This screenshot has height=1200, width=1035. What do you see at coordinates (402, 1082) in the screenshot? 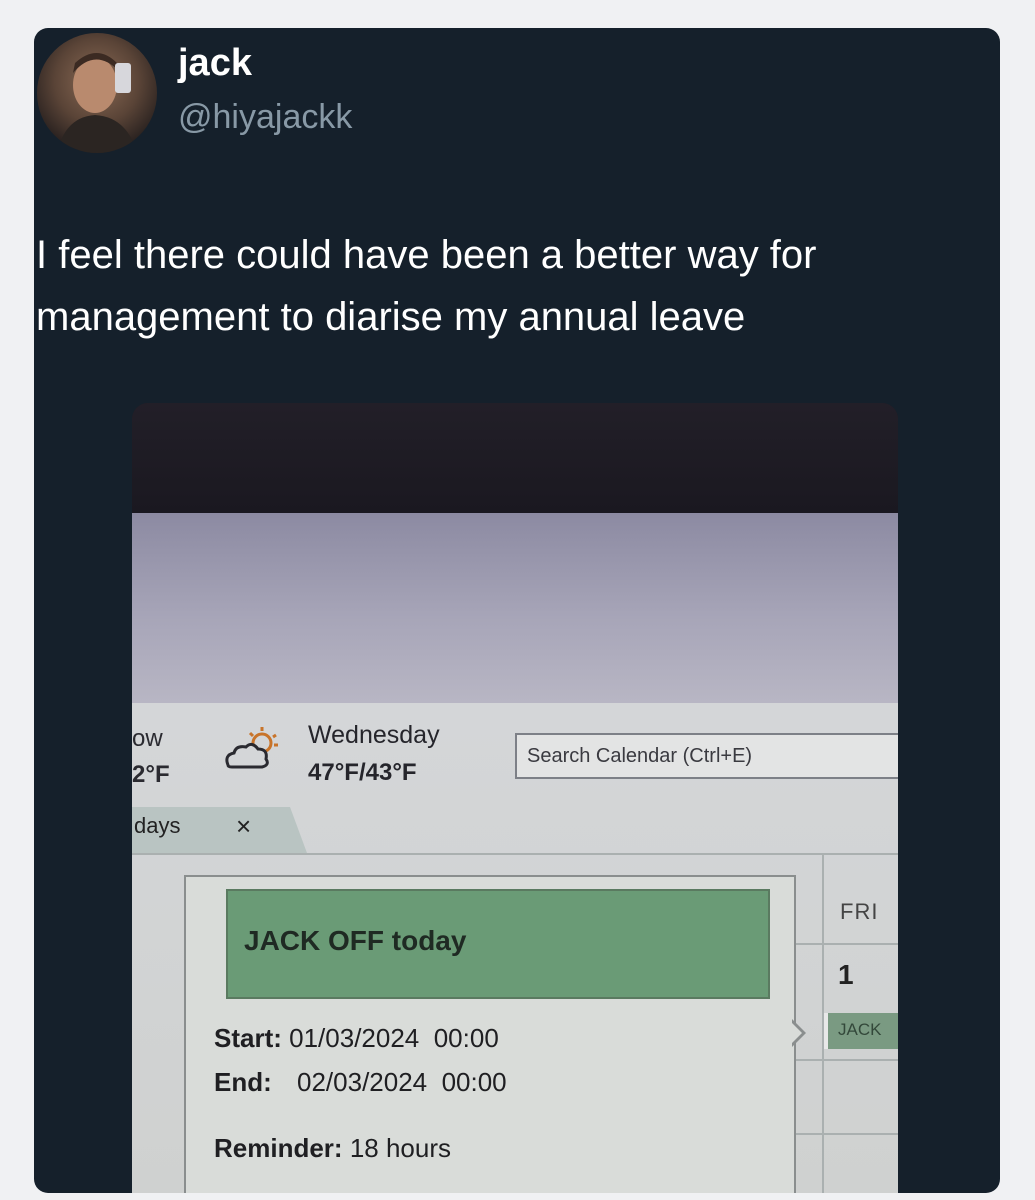
I see `end-value: 02/03/2024 00:00` at bounding box center [402, 1082].